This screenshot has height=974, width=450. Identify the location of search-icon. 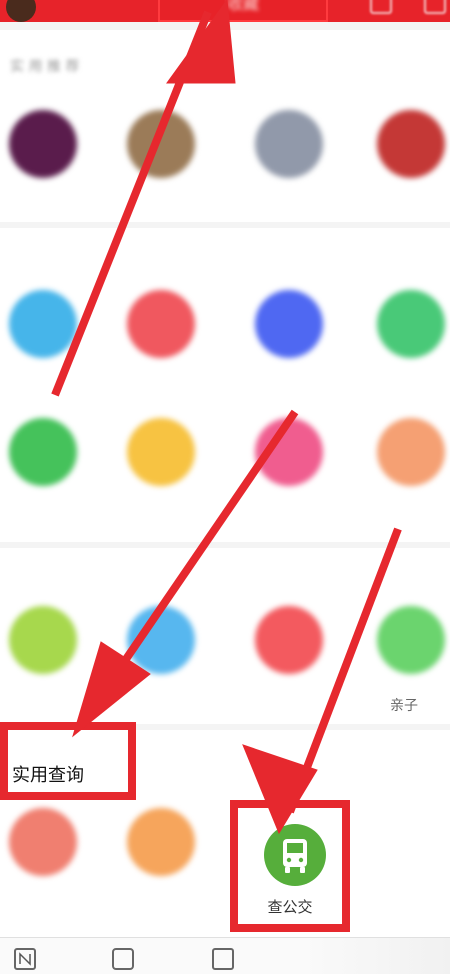
(381, 7).